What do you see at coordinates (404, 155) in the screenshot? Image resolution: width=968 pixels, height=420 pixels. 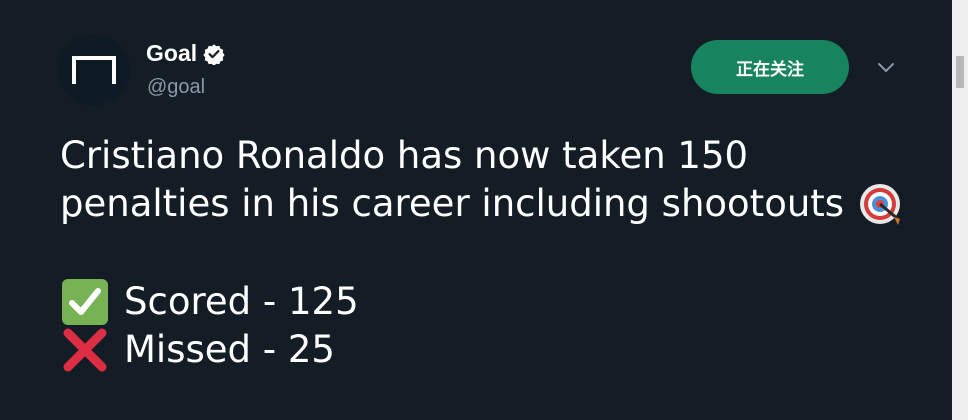 I see `tweet-line-text: Cristiano Ronaldo has now taken 150` at bounding box center [404, 155].